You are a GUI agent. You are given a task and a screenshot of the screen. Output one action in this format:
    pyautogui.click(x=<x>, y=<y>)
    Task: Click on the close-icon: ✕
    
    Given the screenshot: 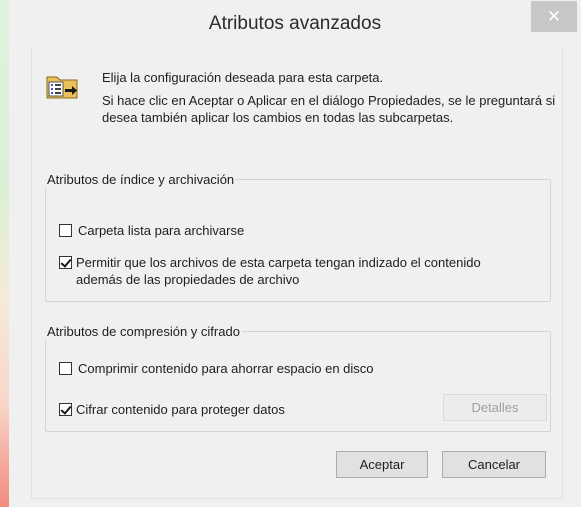 What is the action you would take?
    pyautogui.click(x=554, y=16)
    